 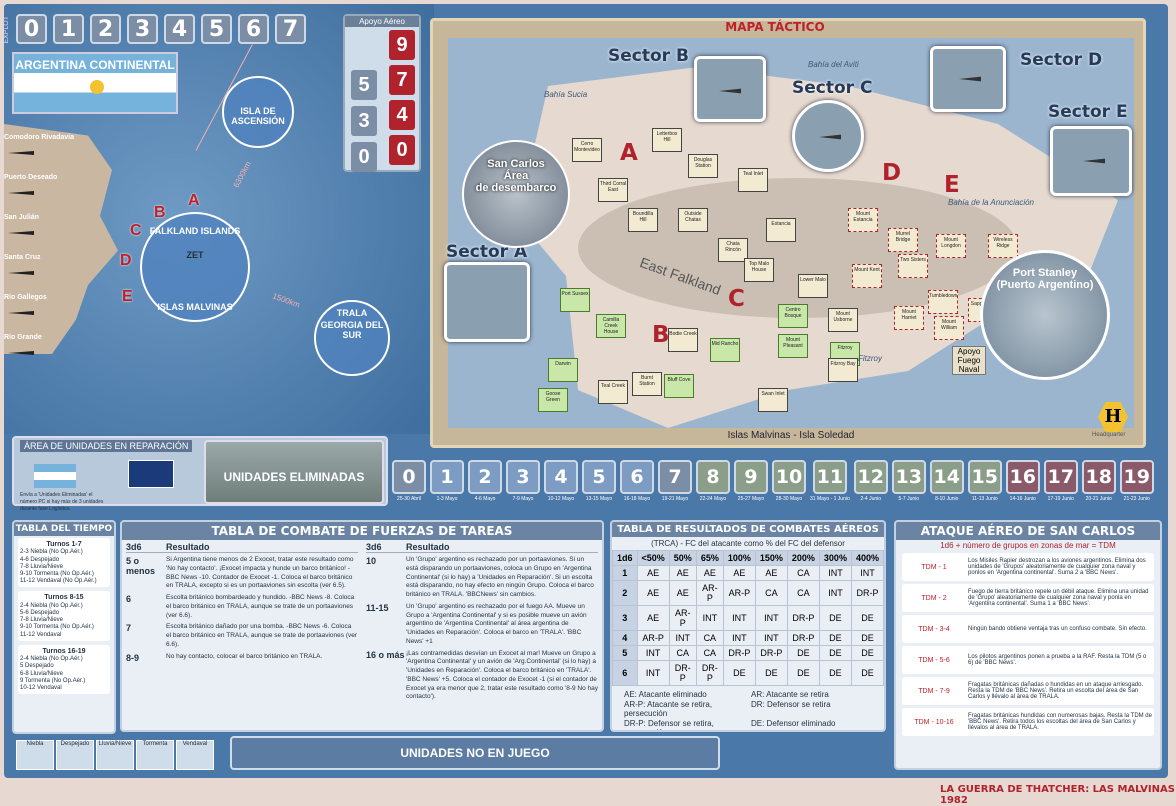 What do you see at coordinates (364, 121) in the screenshot?
I see `argentina-air-box: 3` at bounding box center [364, 121].